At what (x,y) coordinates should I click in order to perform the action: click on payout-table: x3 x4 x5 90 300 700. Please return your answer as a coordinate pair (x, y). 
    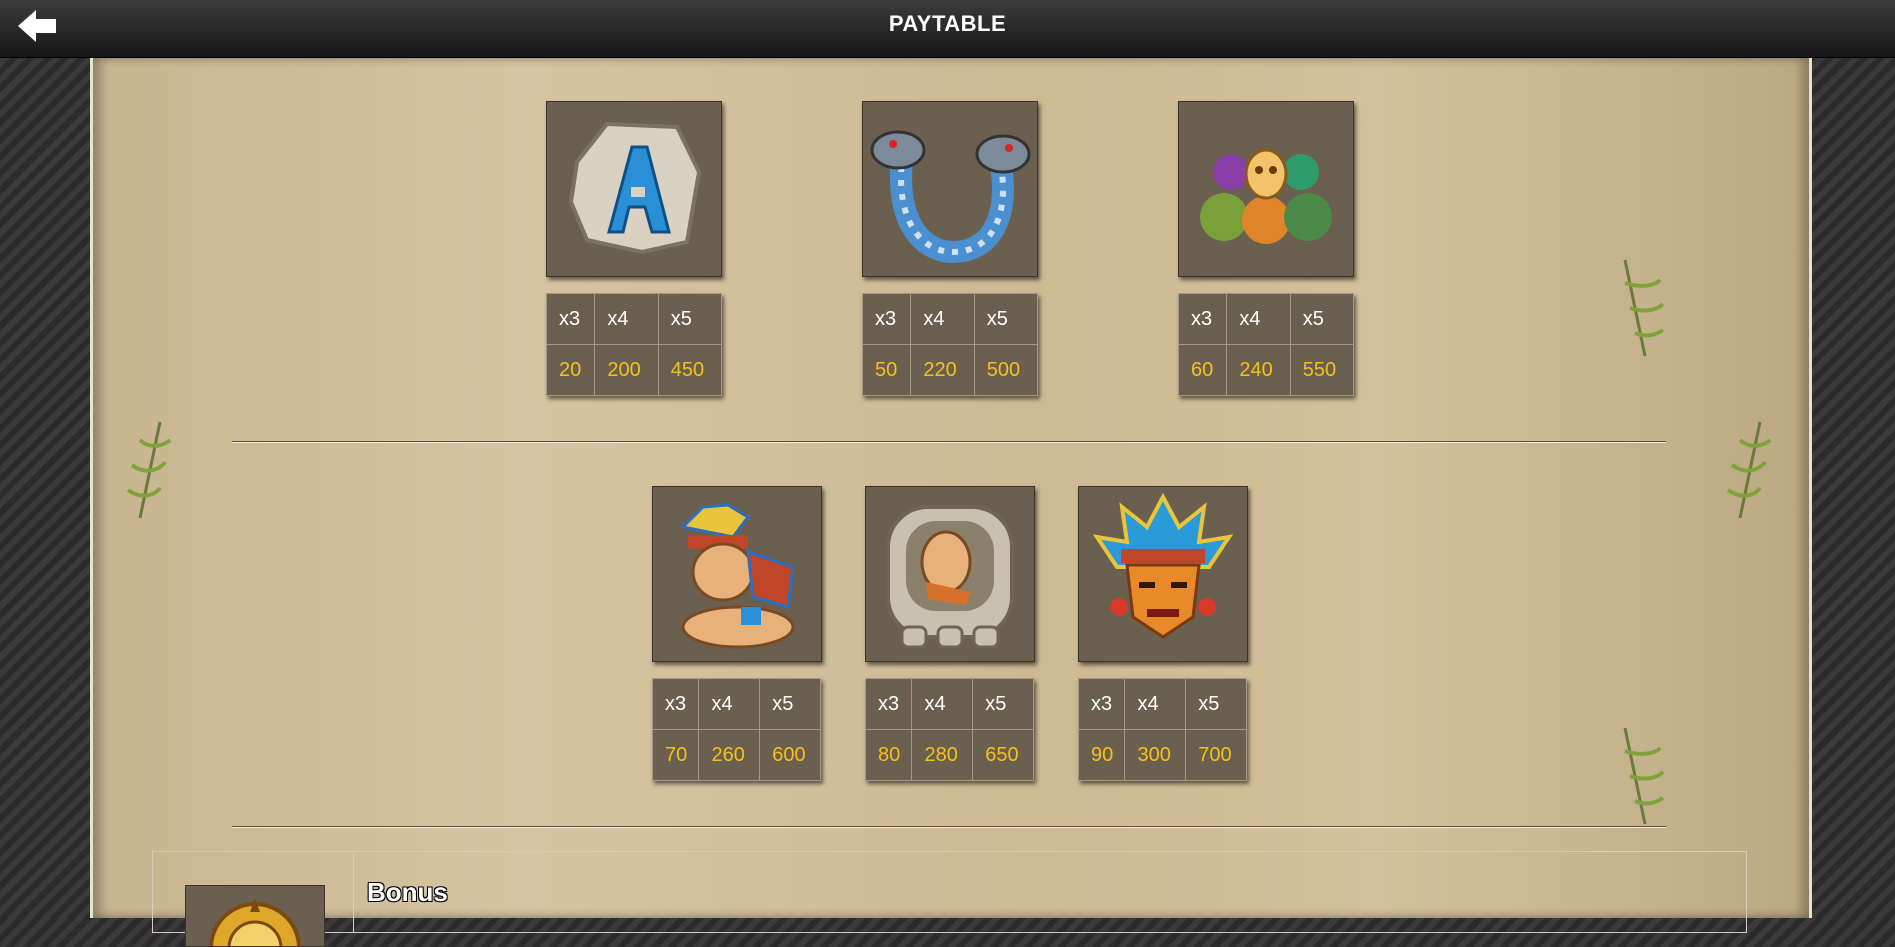
    Looking at the image, I should click on (1162, 729).